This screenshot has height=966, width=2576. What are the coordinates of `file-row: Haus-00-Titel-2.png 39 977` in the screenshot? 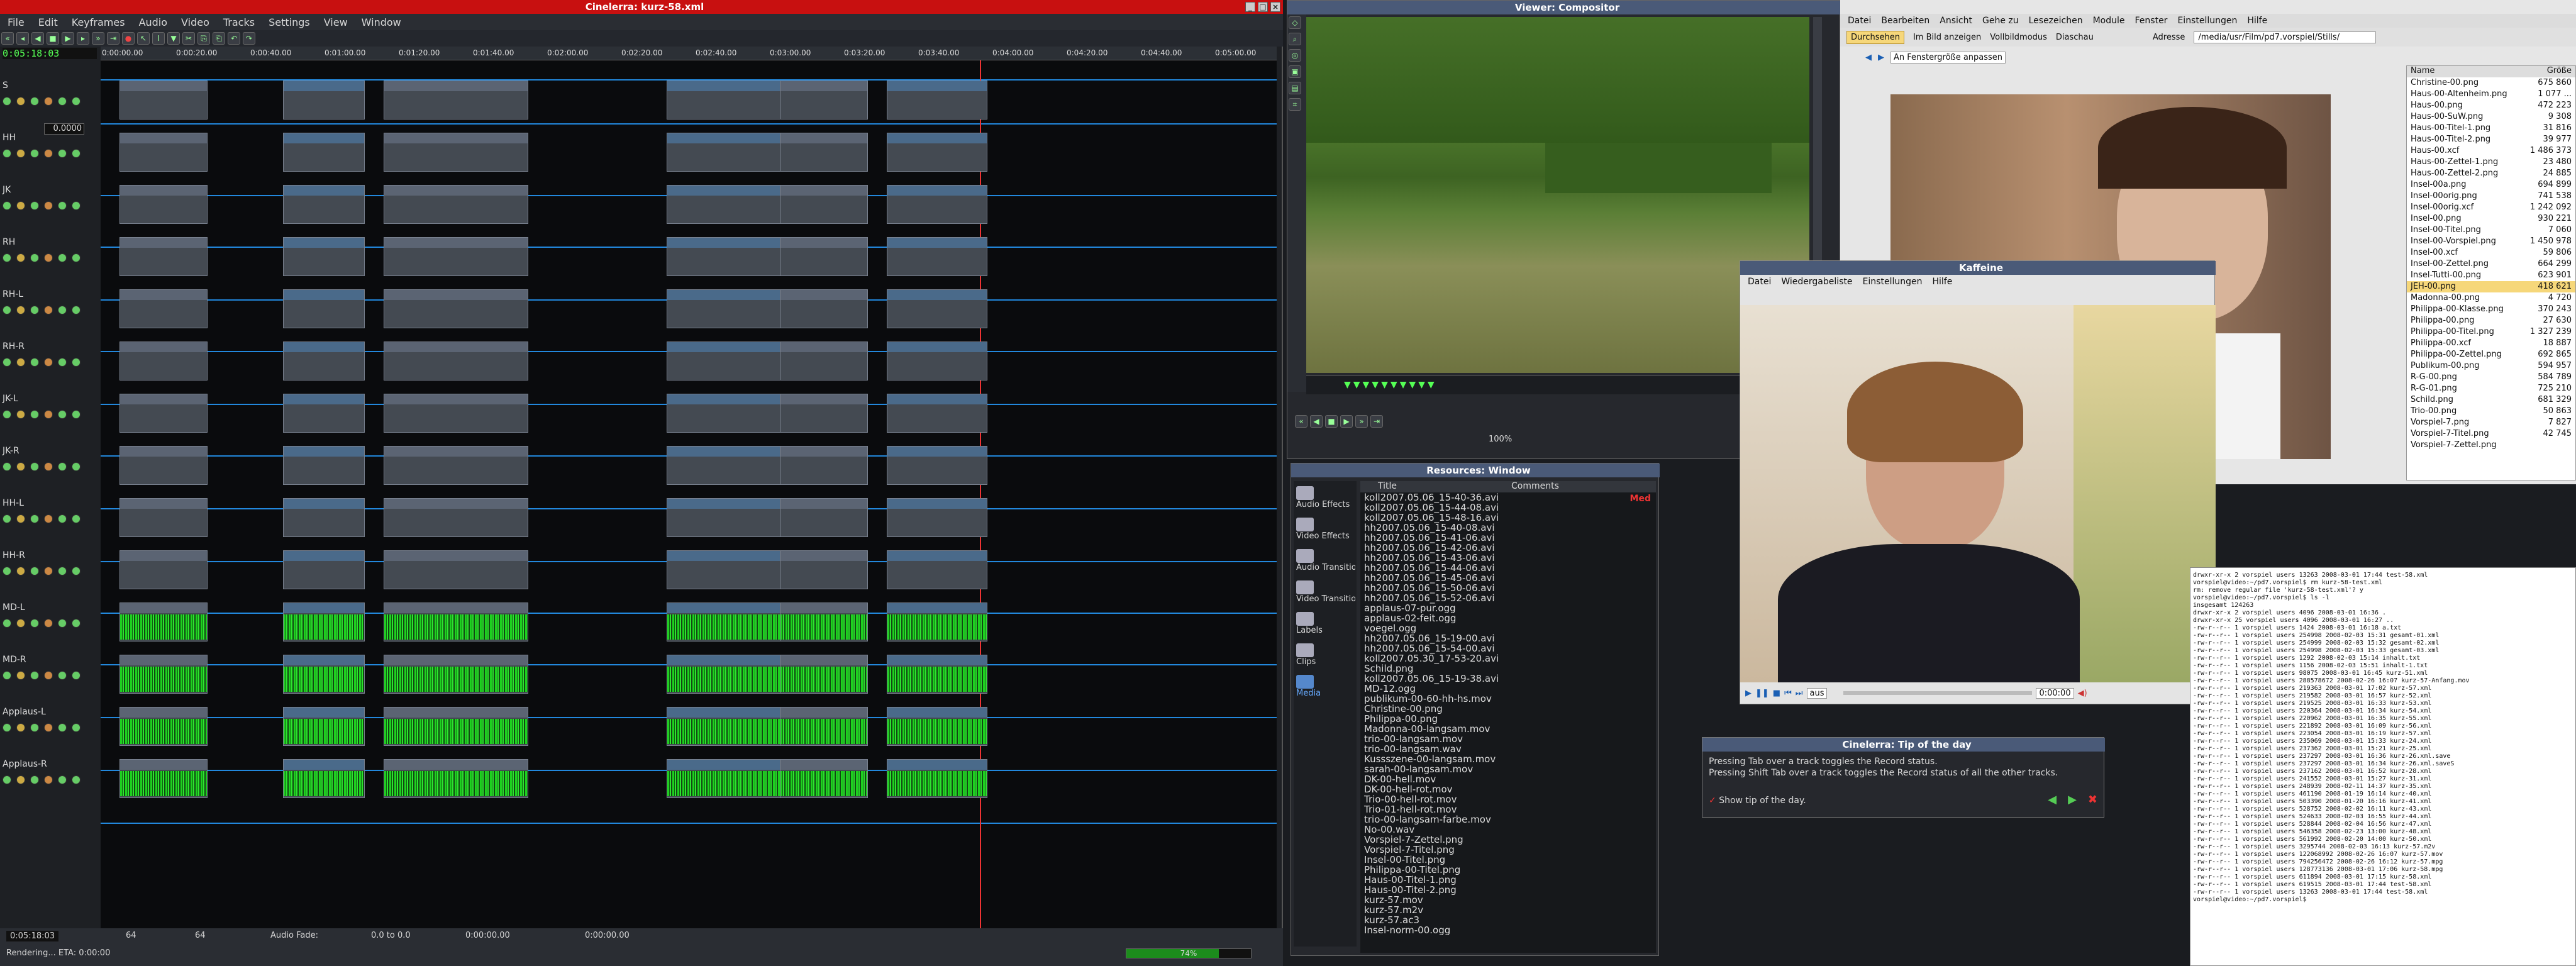 It's located at (2491, 139).